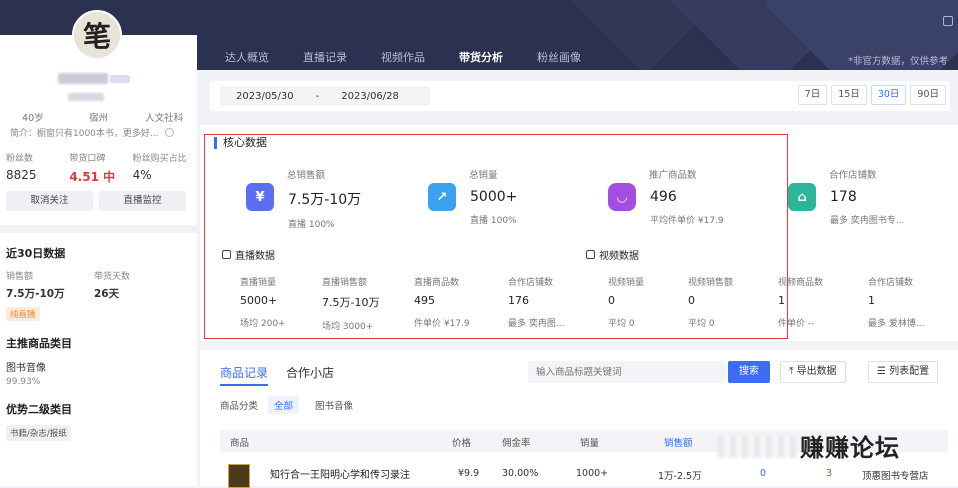 Image resolution: width=958 pixels, height=488 pixels. I want to click on filter-all: 全部, so click(284, 405).